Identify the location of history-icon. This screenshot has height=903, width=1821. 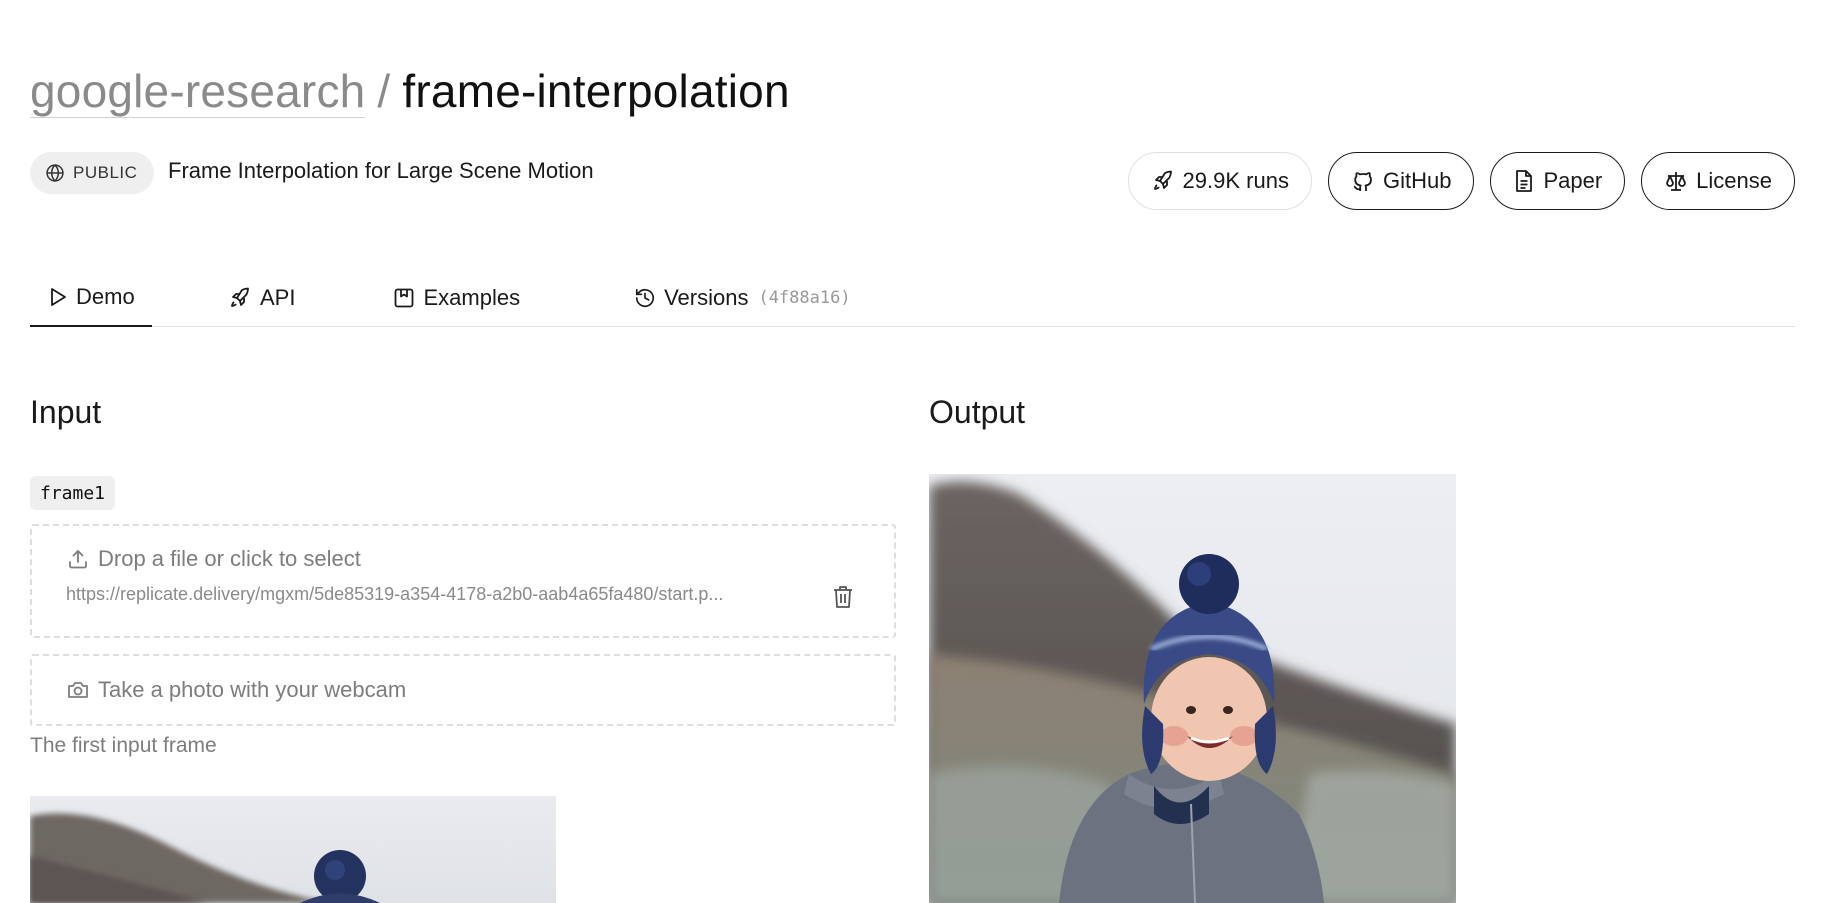
(645, 298).